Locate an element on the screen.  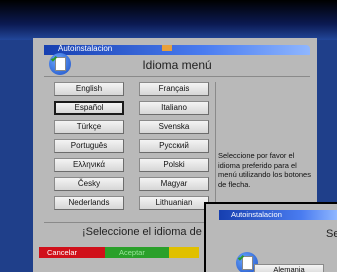
language-option-lithuanian: Lithuanian is located at coordinates (174, 203).